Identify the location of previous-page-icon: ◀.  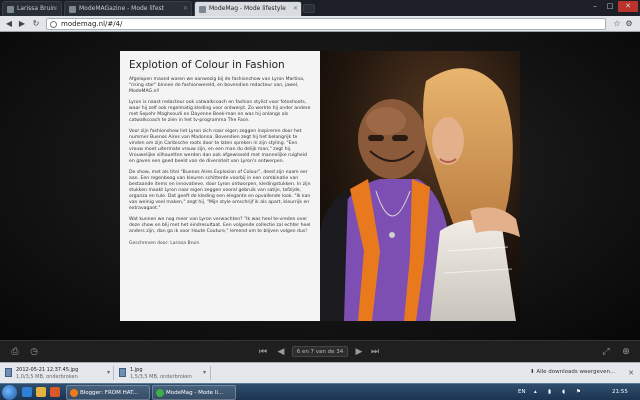
(281, 352).